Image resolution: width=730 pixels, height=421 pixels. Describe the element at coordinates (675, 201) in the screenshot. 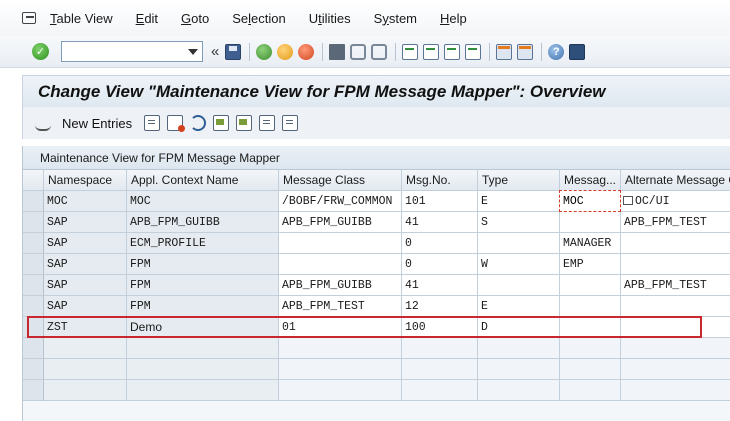

I see `table-cell: OC/UI` at that location.